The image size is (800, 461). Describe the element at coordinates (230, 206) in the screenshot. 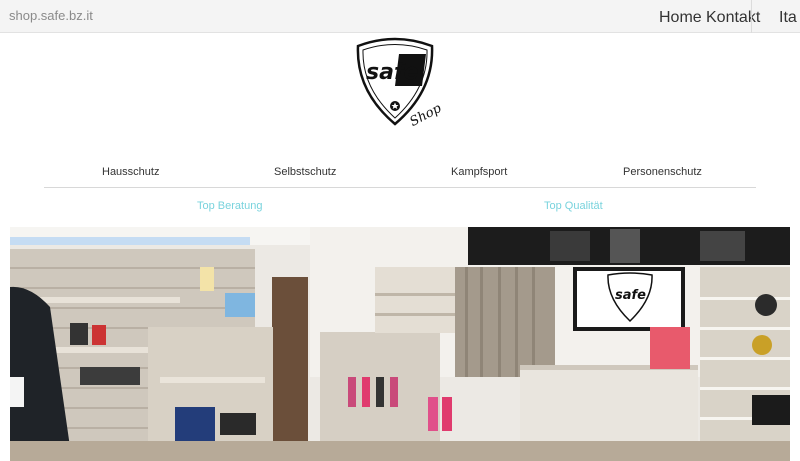

I see `tagline-top-beratung: Top Beratung` at that location.